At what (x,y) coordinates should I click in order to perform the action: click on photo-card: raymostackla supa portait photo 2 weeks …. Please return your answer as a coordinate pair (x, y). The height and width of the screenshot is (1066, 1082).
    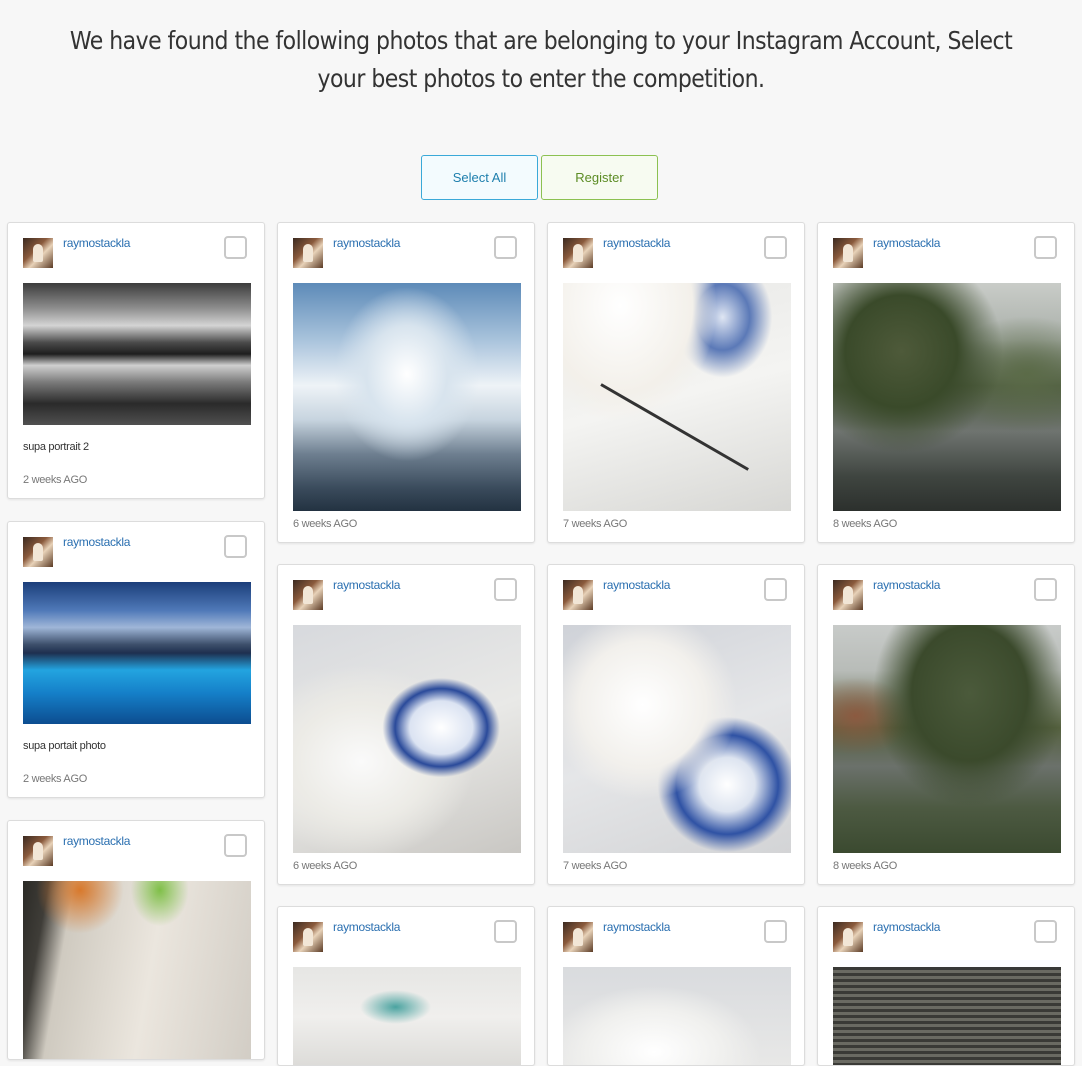
    Looking at the image, I should click on (136, 659).